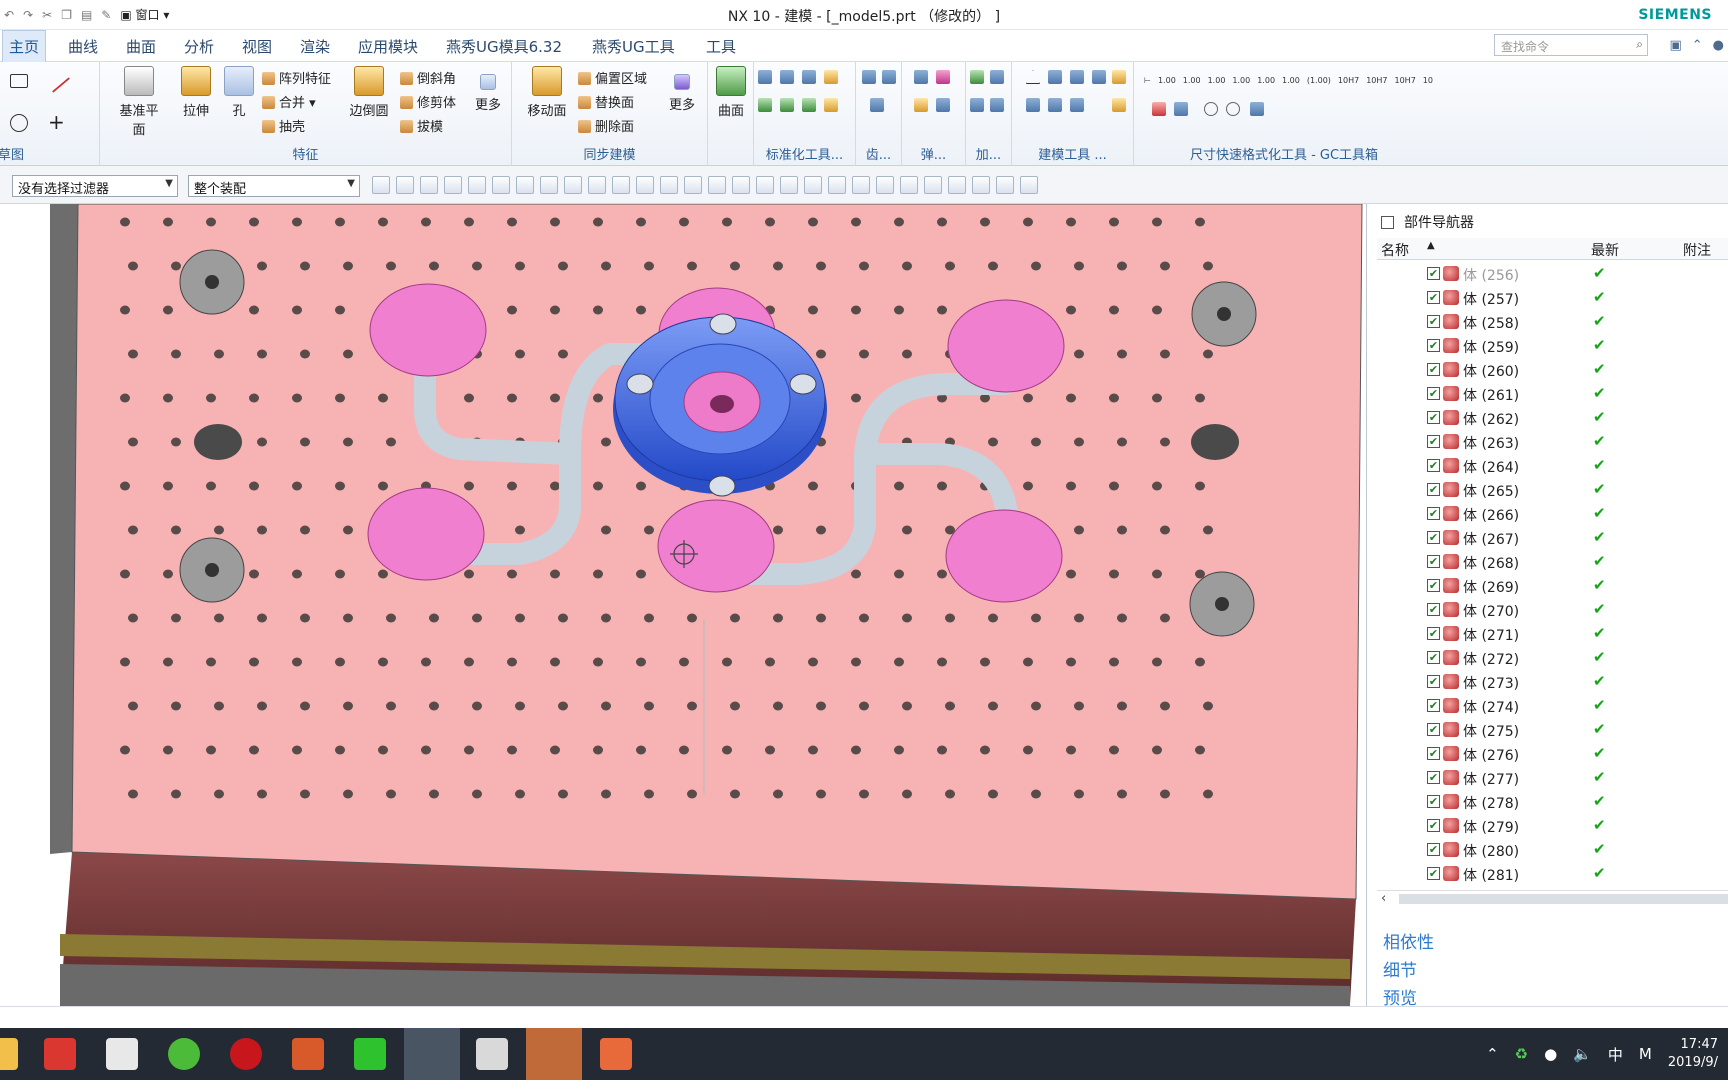  I want to click on qq-icon: ●, so click(1550, 1054).